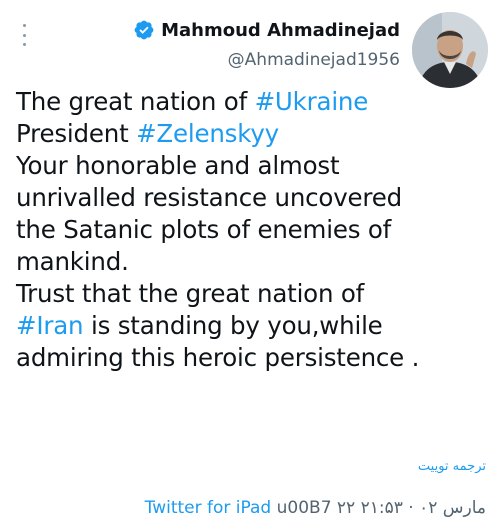 This screenshot has width=500, height=531. I want to click on tweet-line: unrivalled resistance uncovered, so click(209, 197).